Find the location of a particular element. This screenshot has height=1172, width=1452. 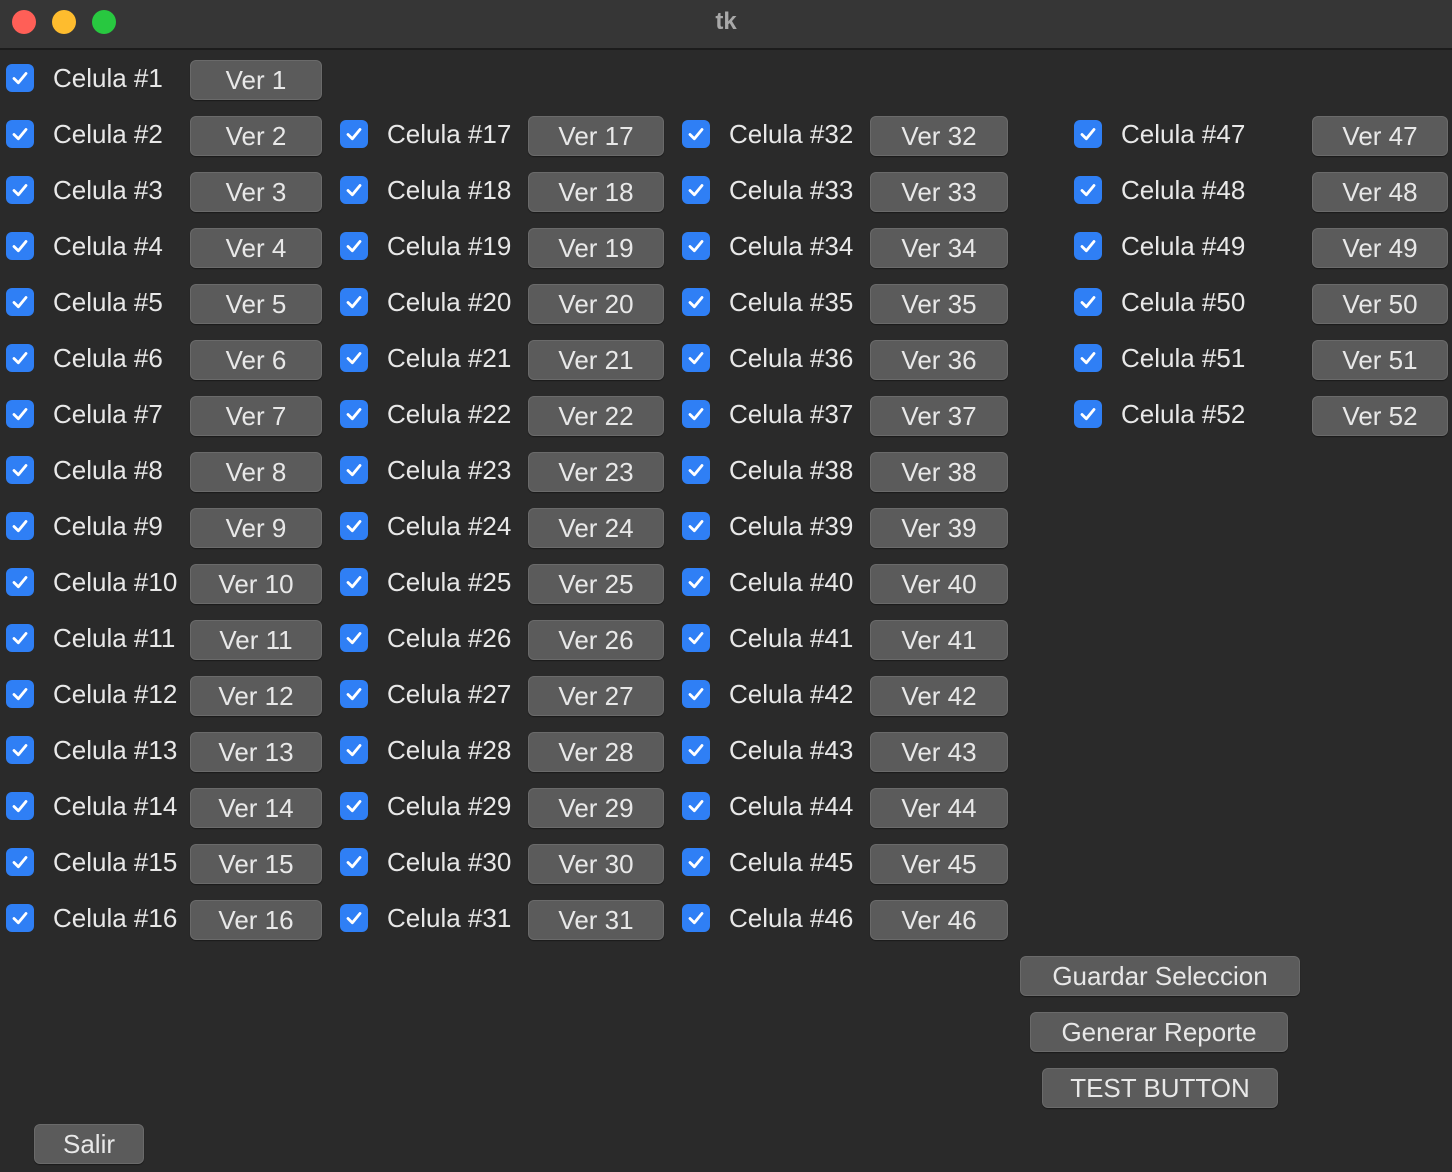

ver-button-21: Ver 21 is located at coordinates (596, 360).